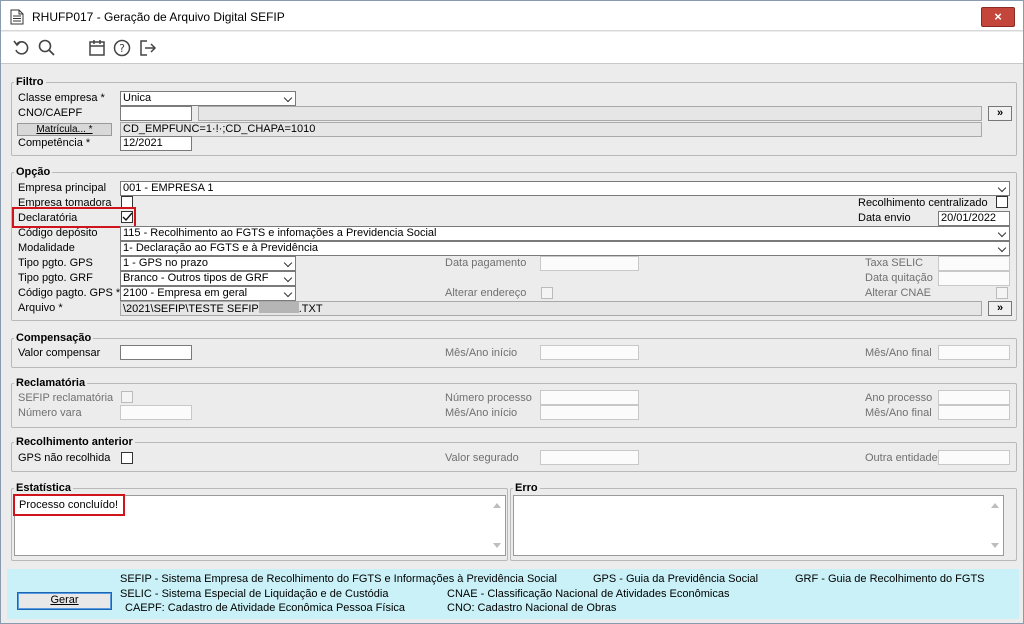 Image resolution: width=1024 pixels, height=624 pixels. Describe the element at coordinates (488, 398) in the screenshot. I see `numero-processo-label: Número processo` at that location.